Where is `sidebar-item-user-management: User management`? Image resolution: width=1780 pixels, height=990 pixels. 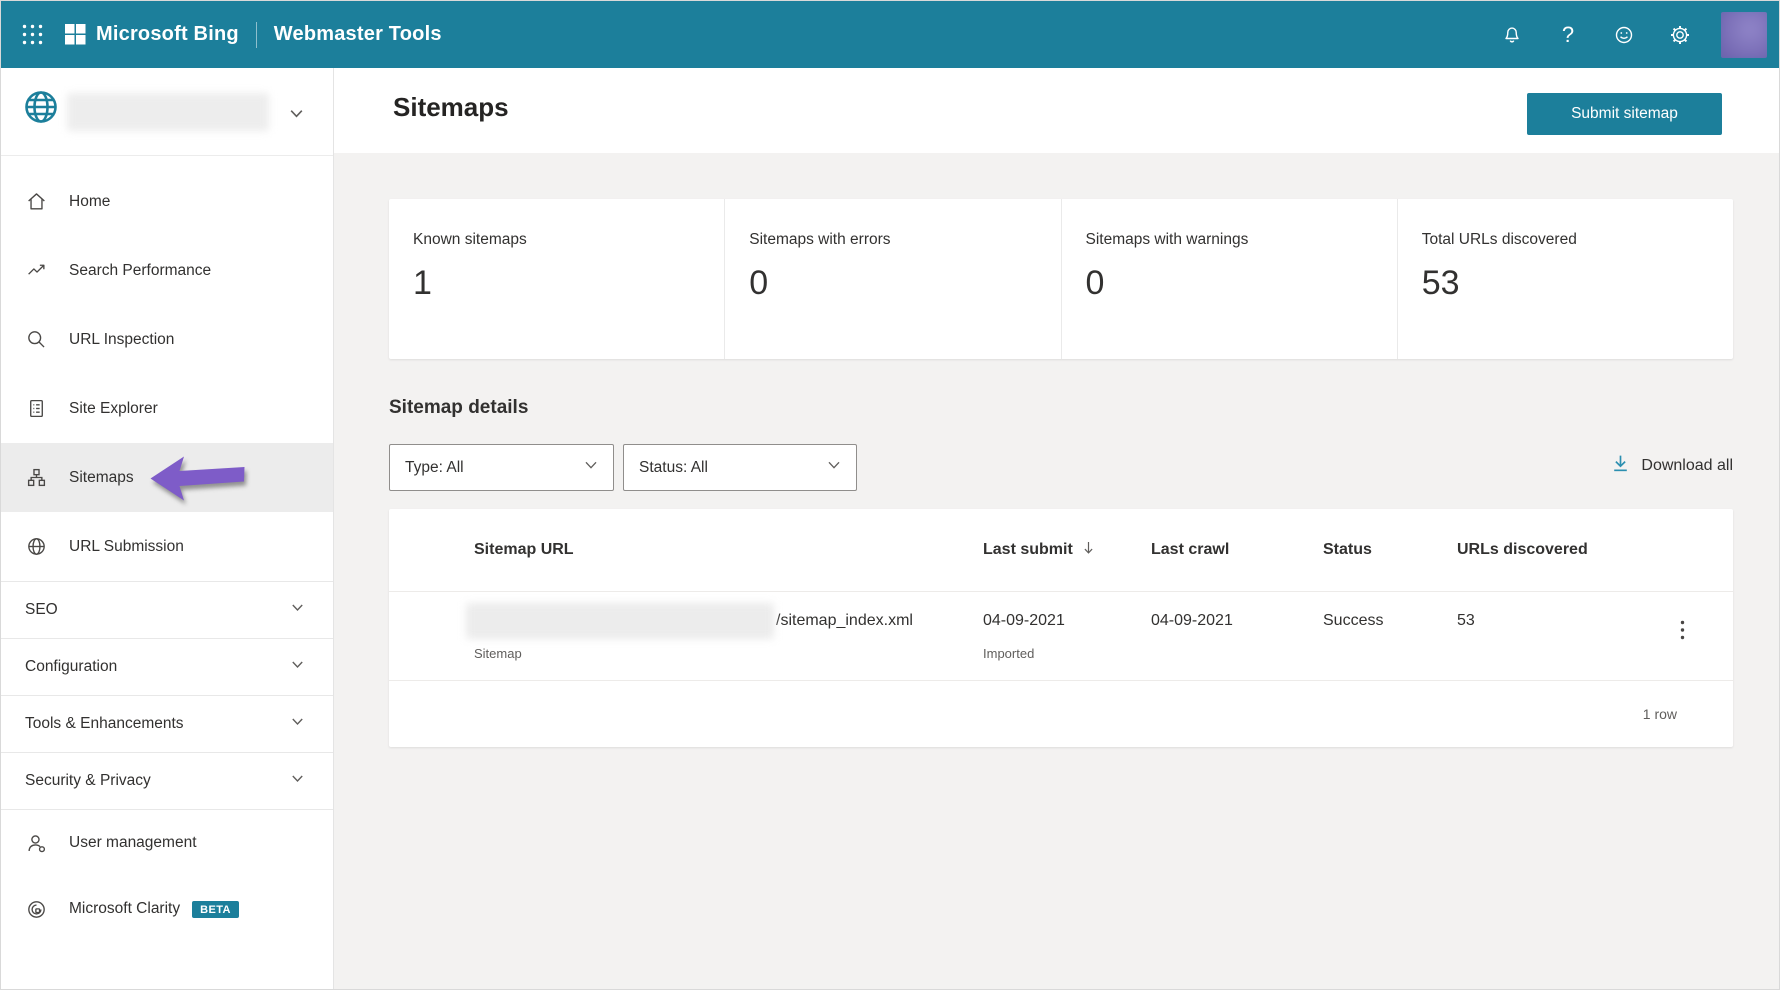
sidebar-item-user-management: User management is located at coordinates (167, 843).